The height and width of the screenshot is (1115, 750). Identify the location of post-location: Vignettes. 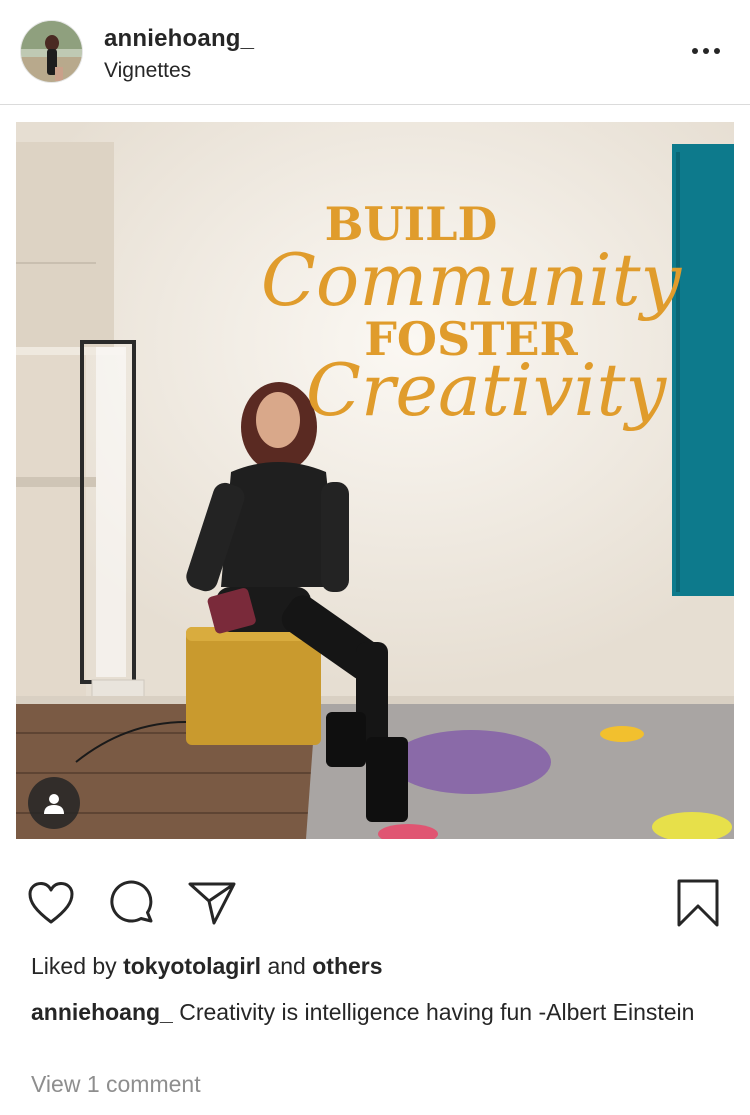
(147, 71).